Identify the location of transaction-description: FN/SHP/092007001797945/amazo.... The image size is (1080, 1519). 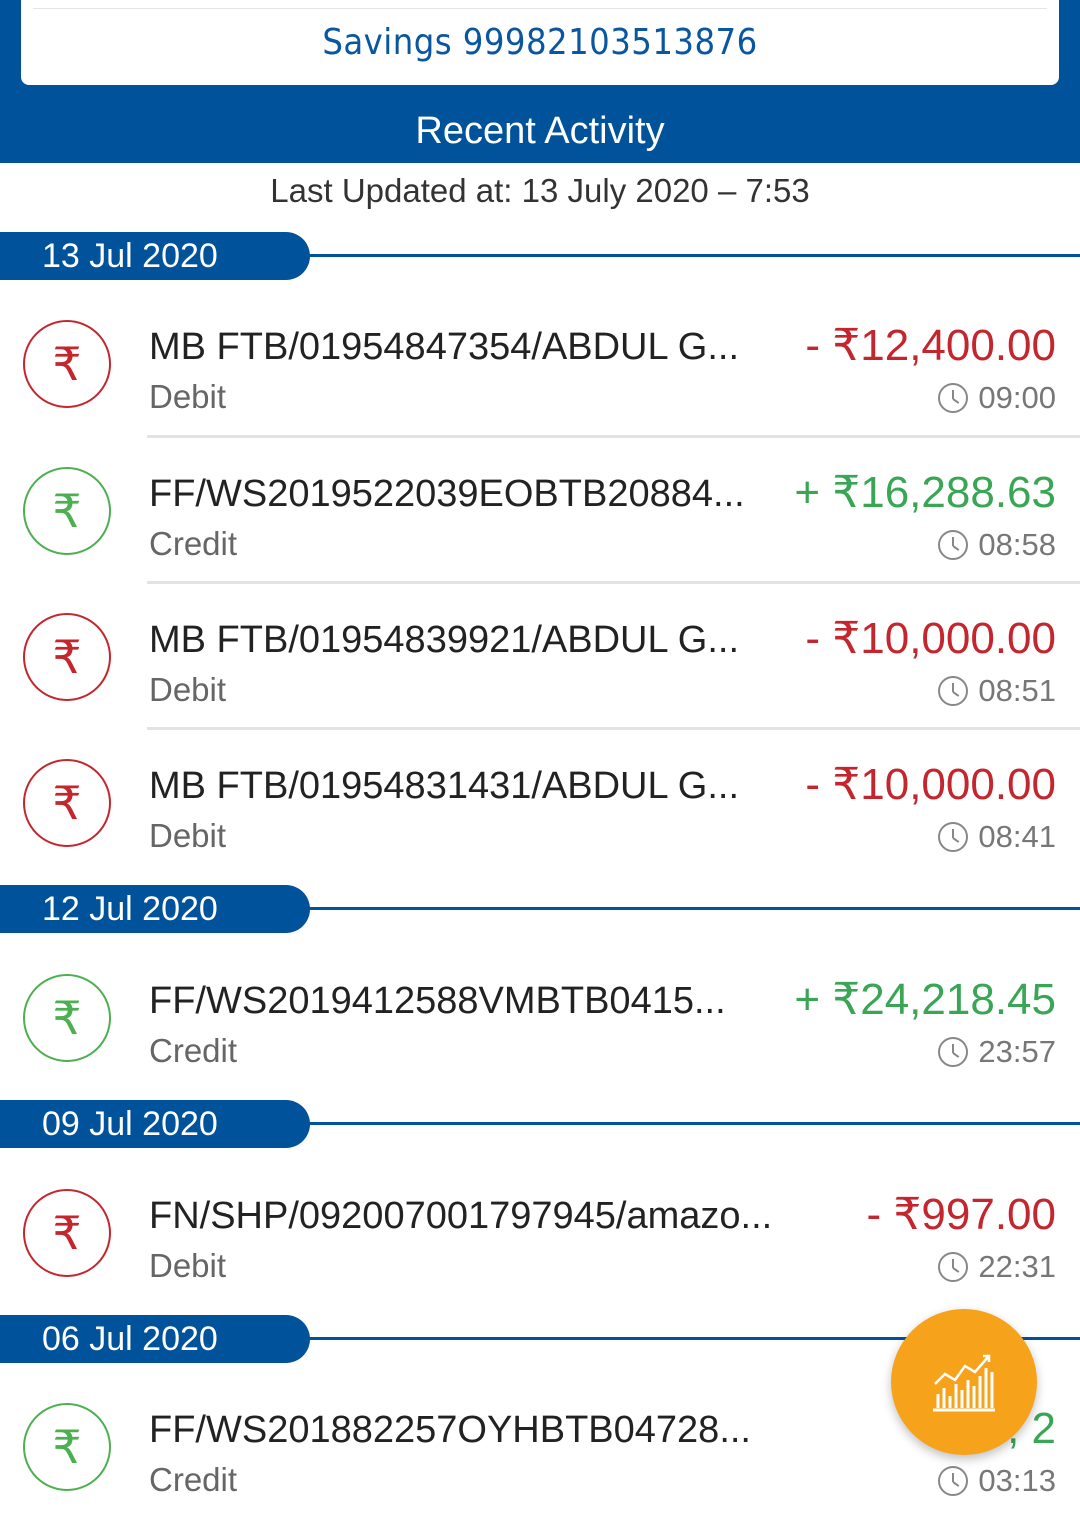
(461, 1216).